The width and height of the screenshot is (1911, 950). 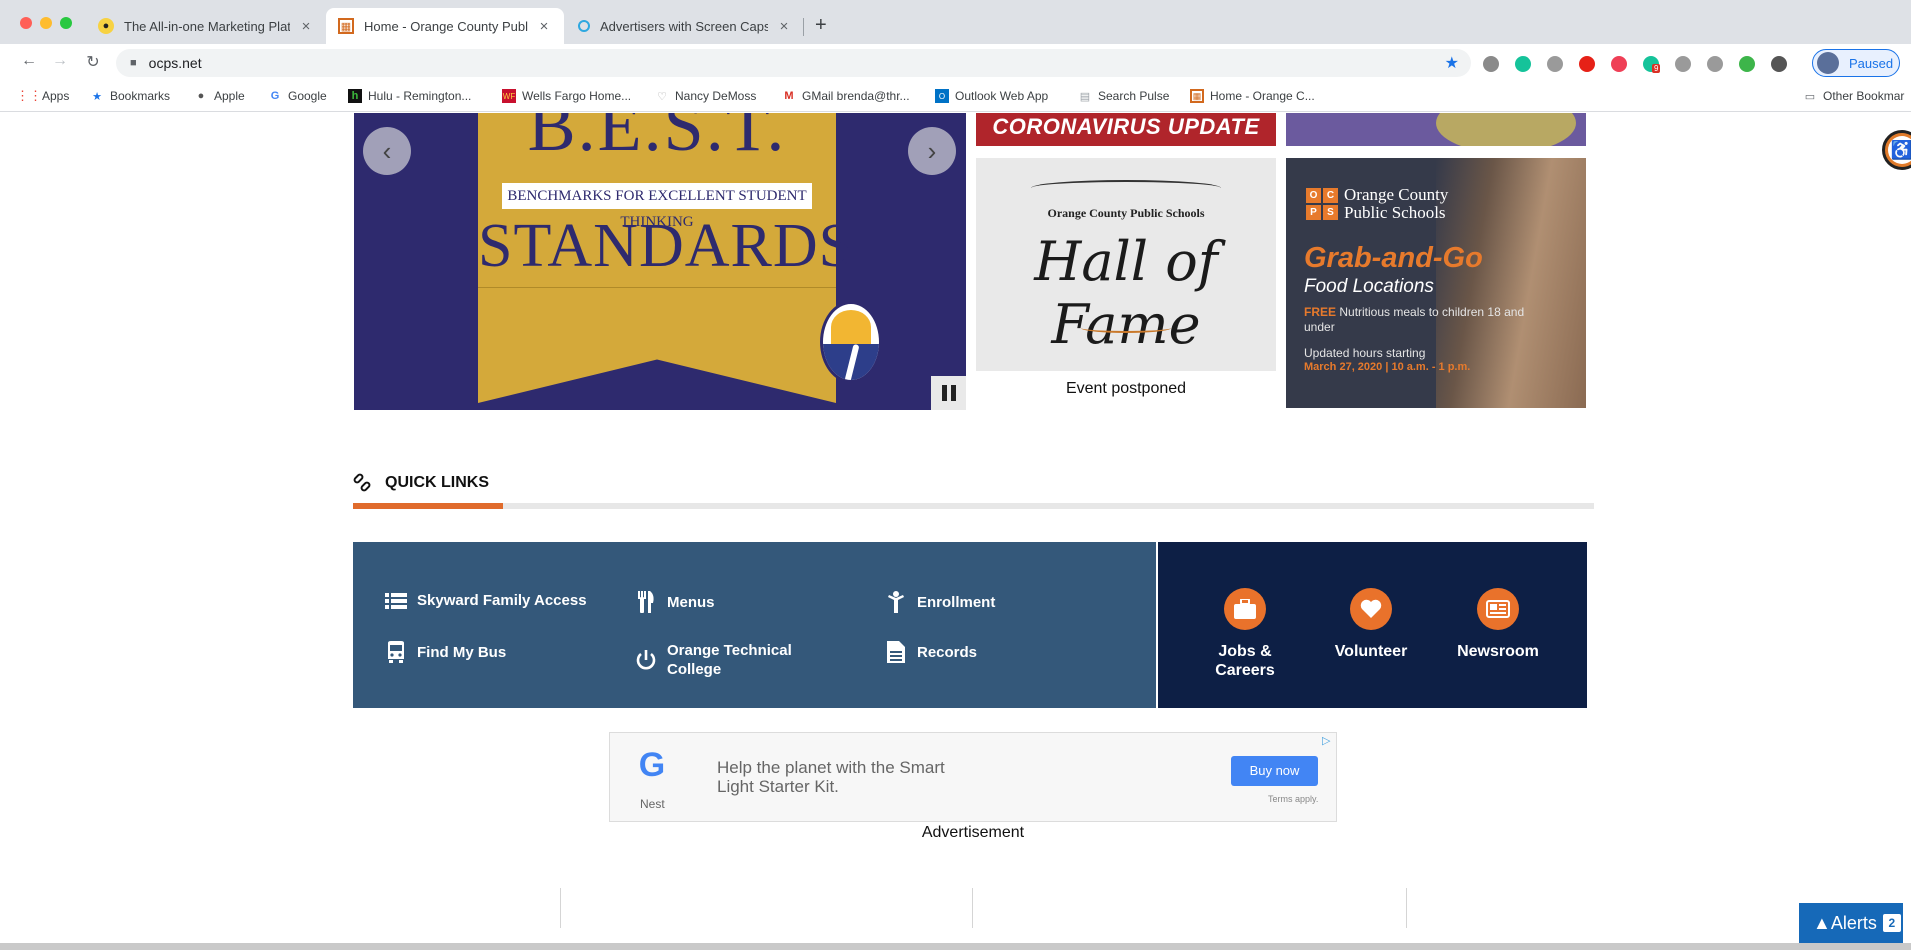 What do you see at coordinates (1779, 64) in the screenshot?
I see `wordtune-icon` at bounding box center [1779, 64].